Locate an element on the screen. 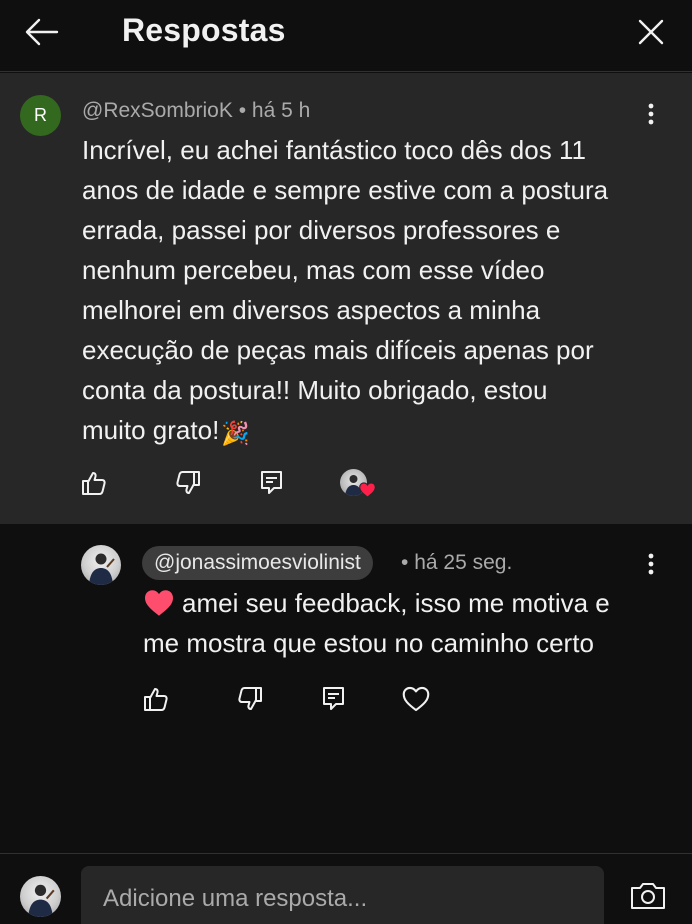  reply-author-chip: @jonassimoesviolinist is located at coordinates (257, 563).